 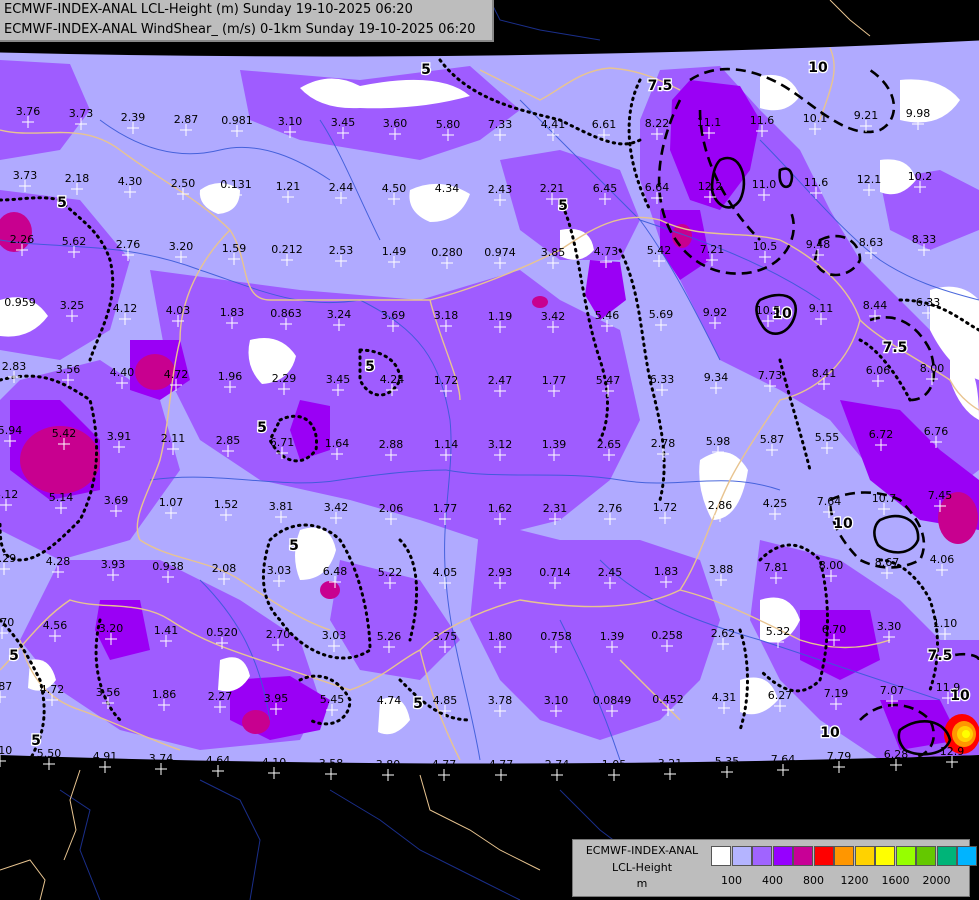 I want to click on windshear-value-label: 1.72, so click(x=446, y=380).